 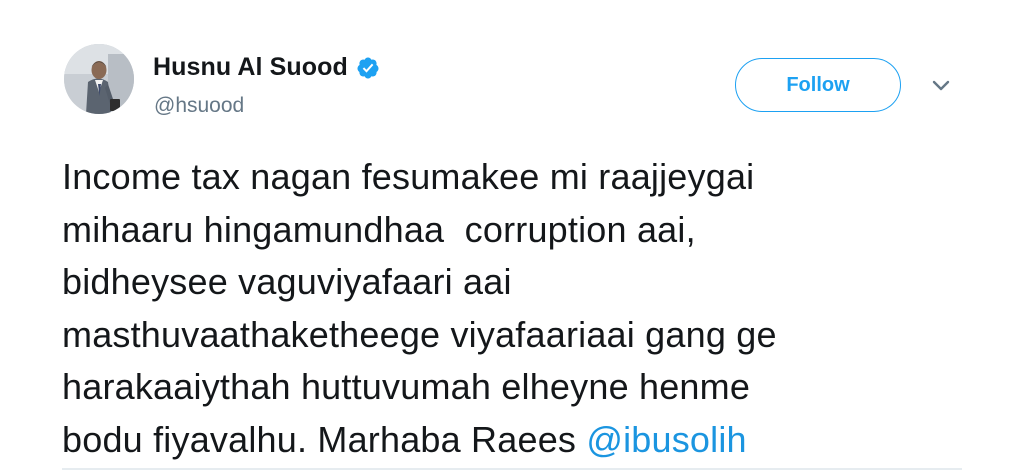 I want to click on tweet-line: Income tax nagan fesumakee mi raajjeygai, so click(x=408, y=176).